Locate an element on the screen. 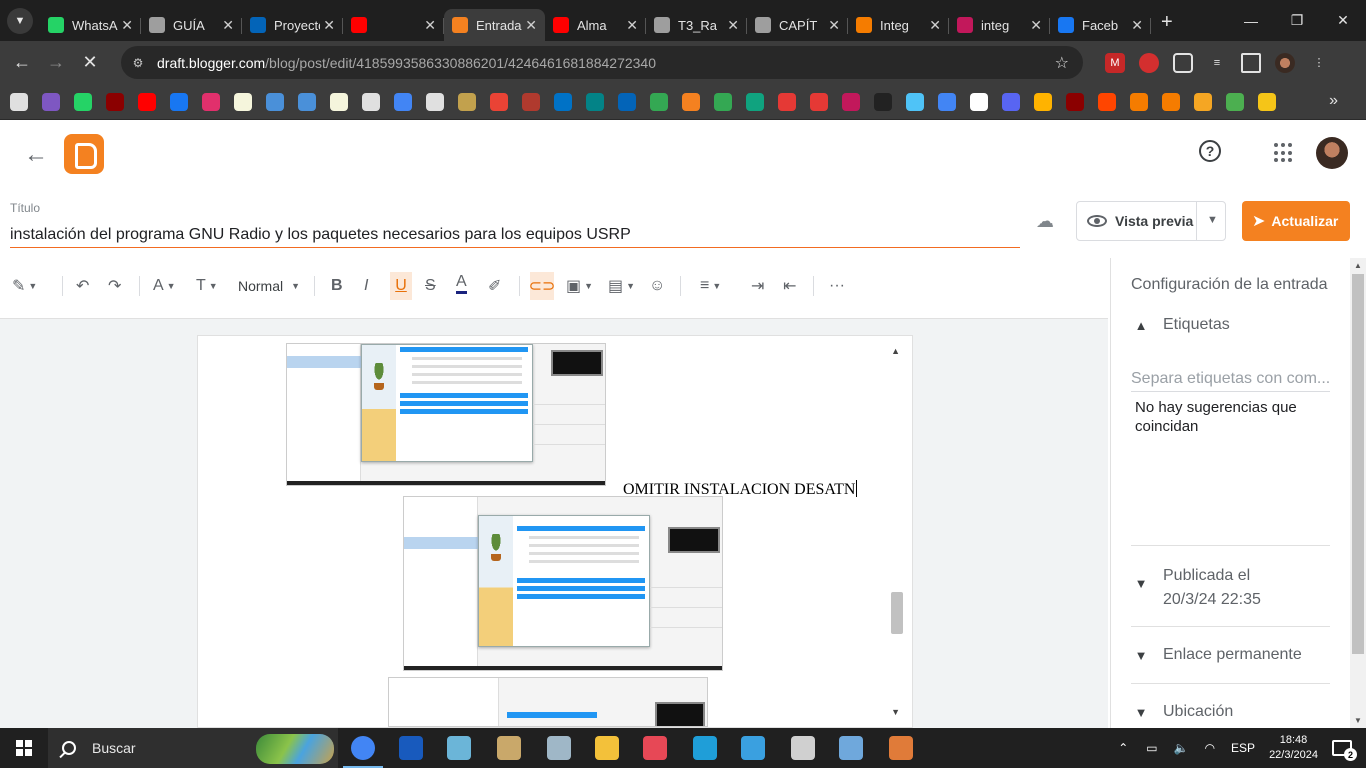  insert-video-button: ▤ ▼ is located at coordinates (621, 286).